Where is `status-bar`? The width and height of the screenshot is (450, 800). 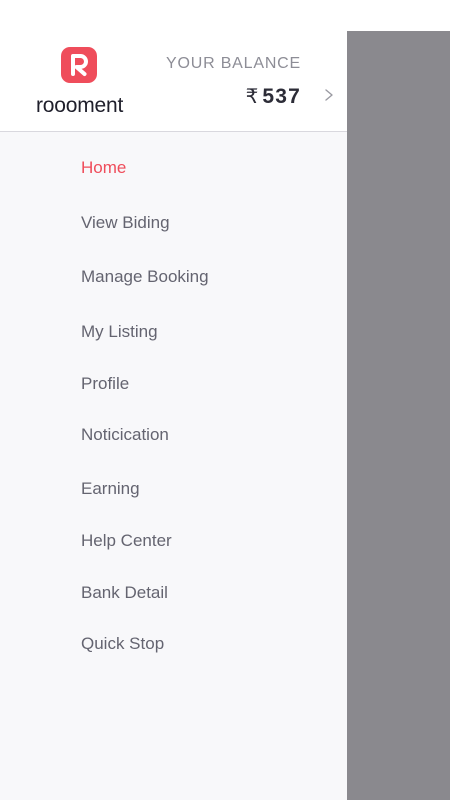 status-bar is located at coordinates (225, 15).